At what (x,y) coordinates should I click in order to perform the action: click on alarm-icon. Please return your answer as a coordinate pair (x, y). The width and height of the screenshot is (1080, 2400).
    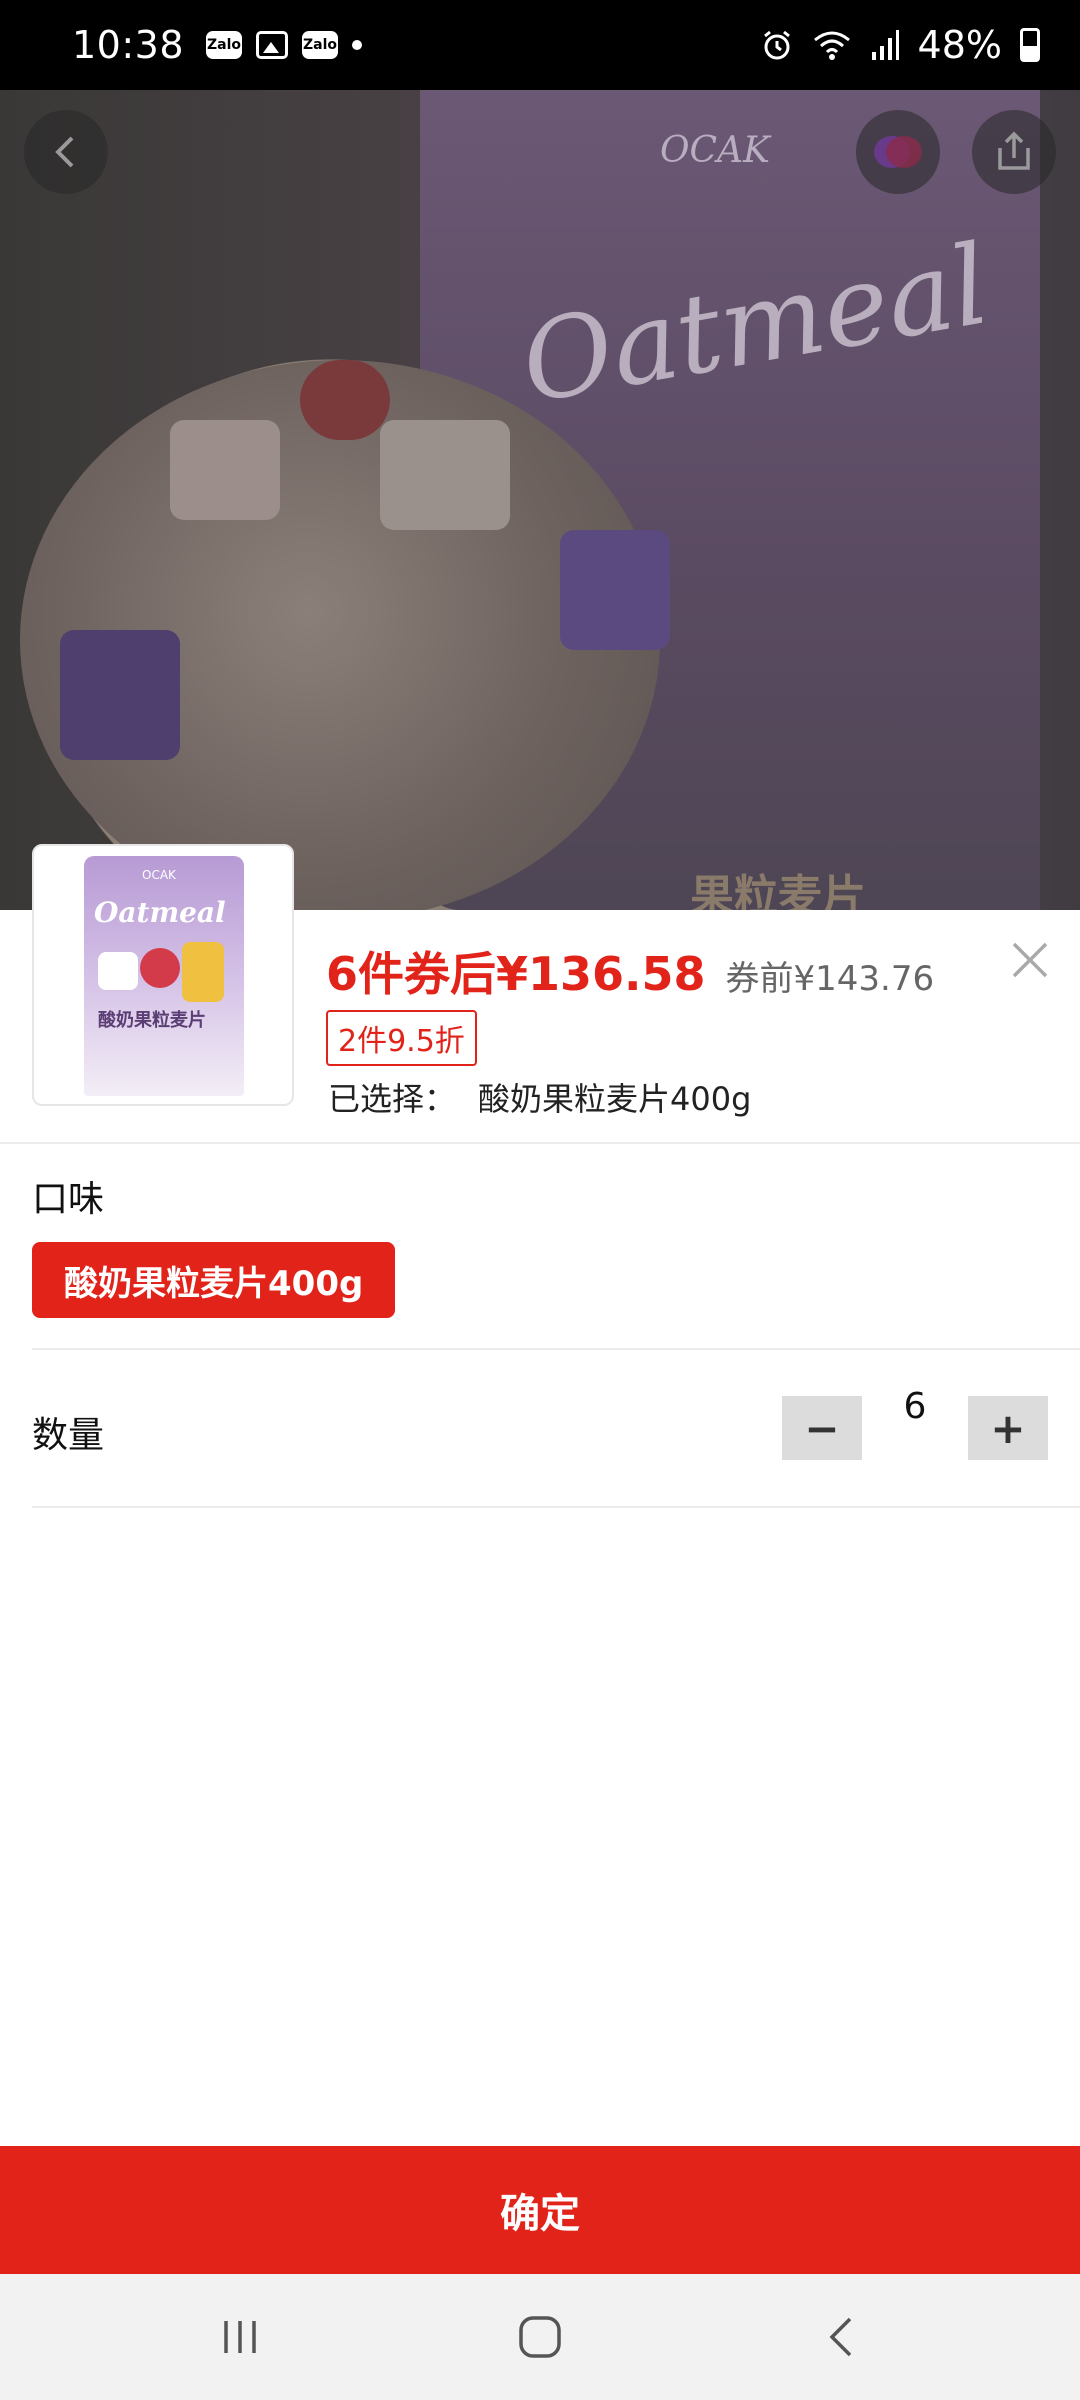
    Looking at the image, I should click on (776, 45).